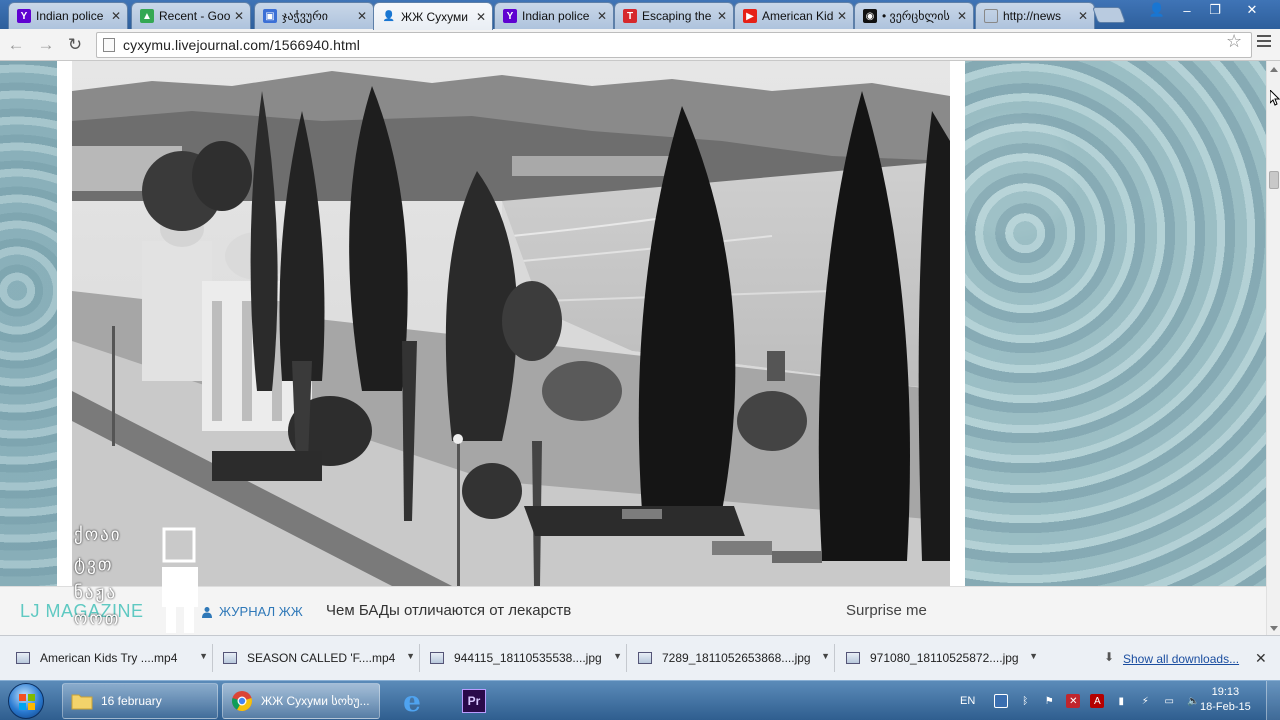 This screenshot has width=1280, height=720. Describe the element at coordinates (261, 611) in the screenshot. I see `lj-section-label: ЖУРНАЛ ЖЖ` at that location.